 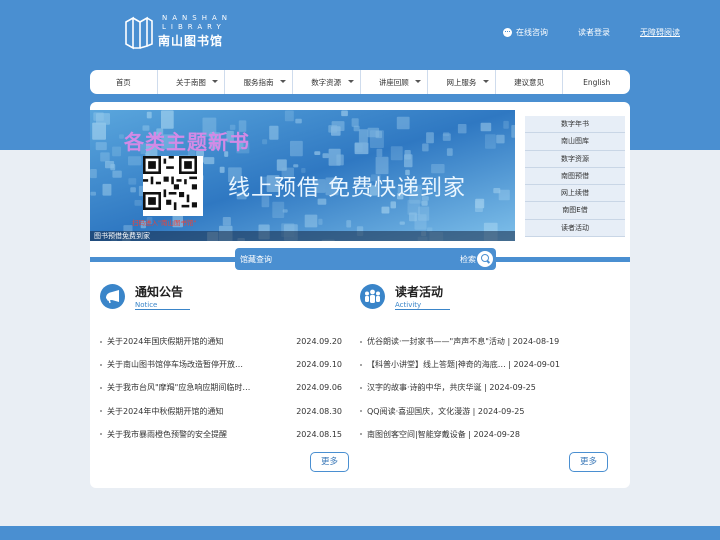 I want to click on notice-icon, so click(x=112, y=296).